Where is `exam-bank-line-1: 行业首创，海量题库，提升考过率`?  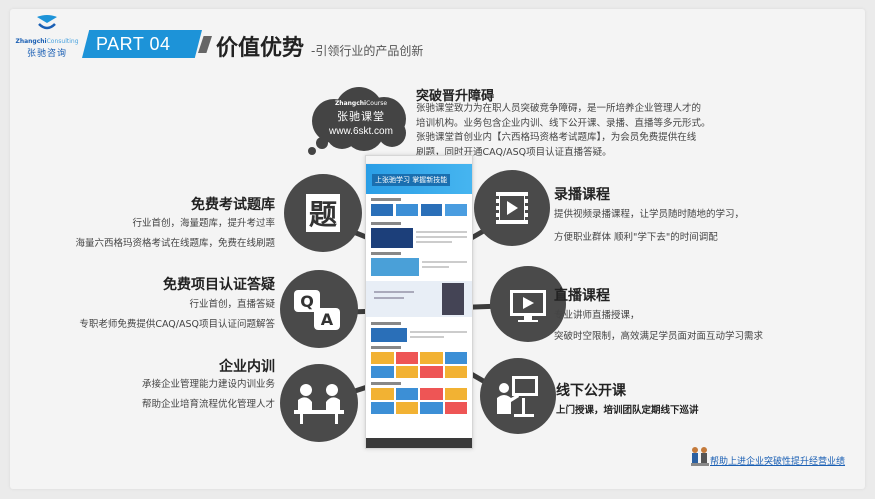
exam-bank-line-1: 行业首创，海量题库，提升考过率 is located at coordinates (203, 223).